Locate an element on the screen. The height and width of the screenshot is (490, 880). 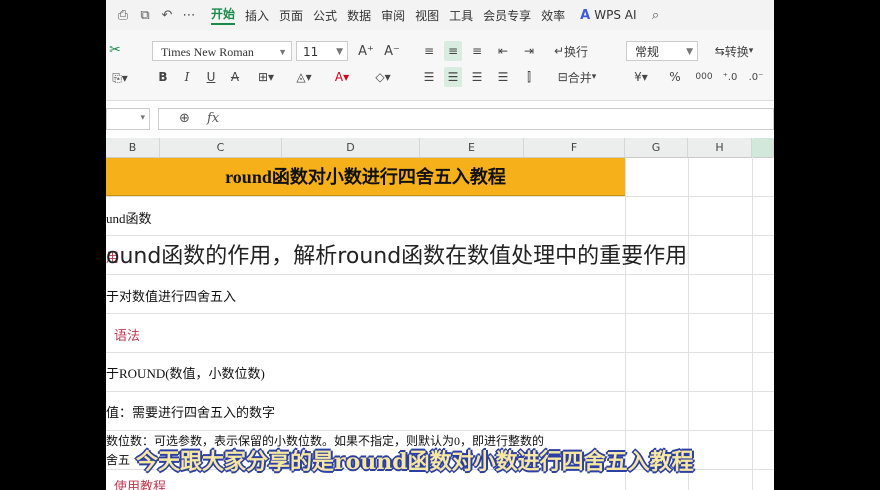
menu-insert: 插入 is located at coordinates (257, 15).